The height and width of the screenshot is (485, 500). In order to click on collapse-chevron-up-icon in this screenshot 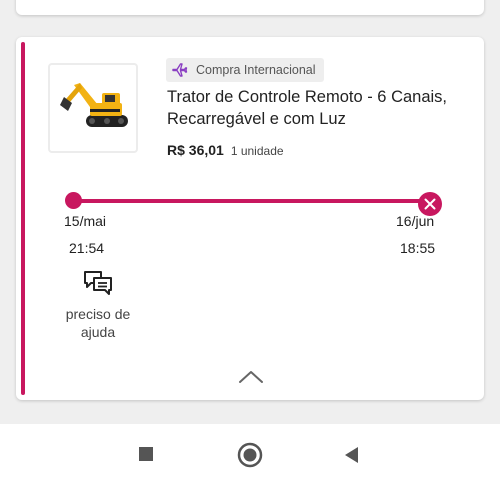, I will do `click(251, 377)`.